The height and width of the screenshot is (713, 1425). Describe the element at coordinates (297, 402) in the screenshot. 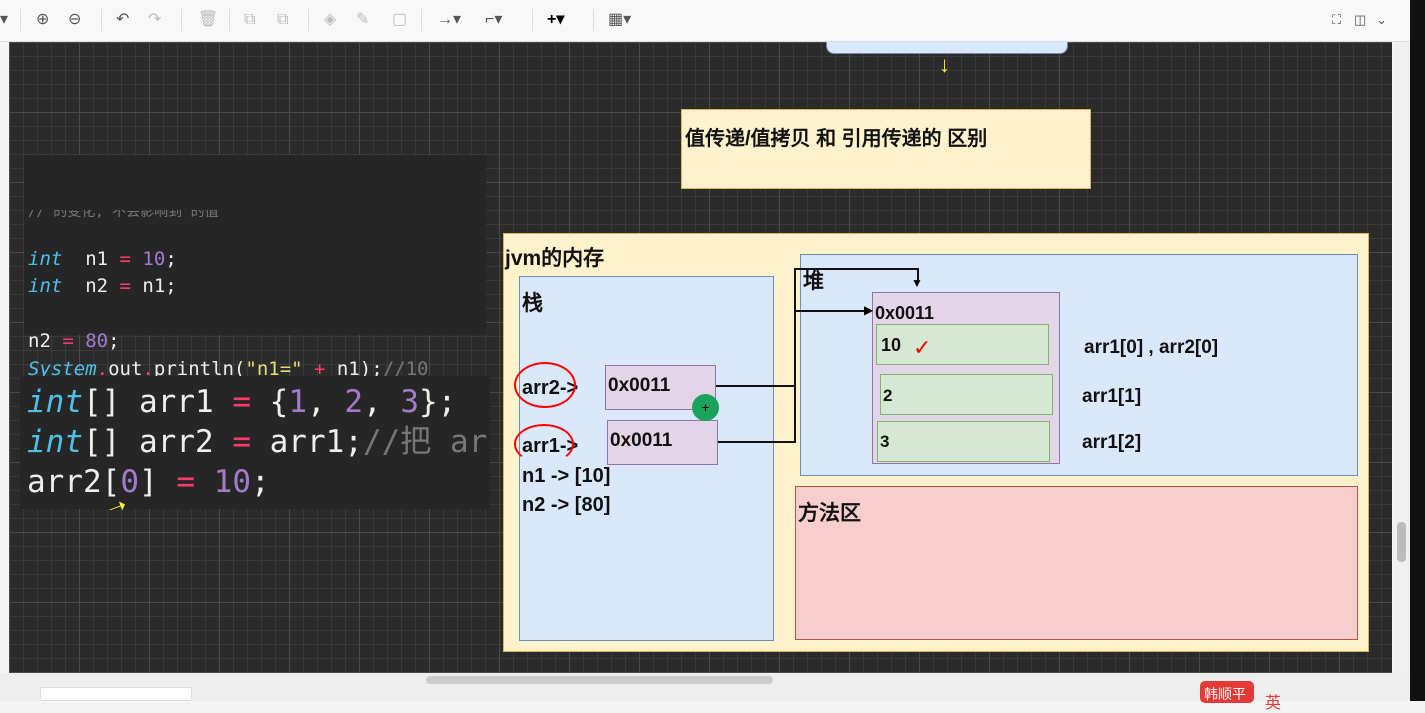

I see `code-token: 1` at that location.